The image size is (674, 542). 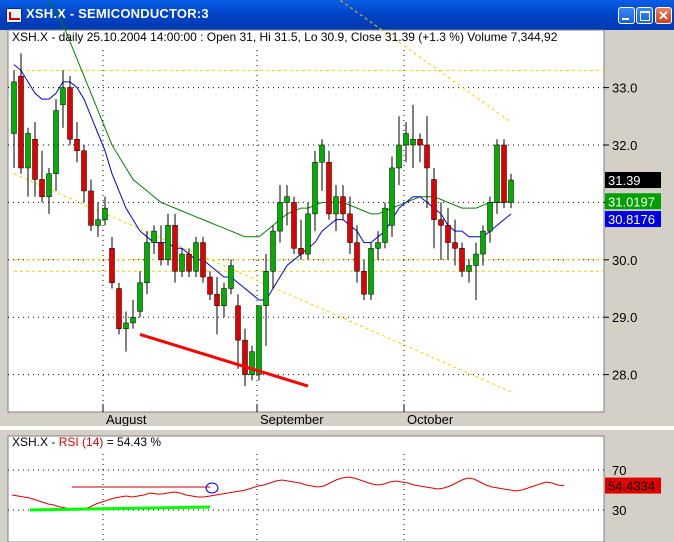 What do you see at coordinates (624, 88) in the screenshot?
I see `price-tick-label: 33.0` at bounding box center [624, 88].